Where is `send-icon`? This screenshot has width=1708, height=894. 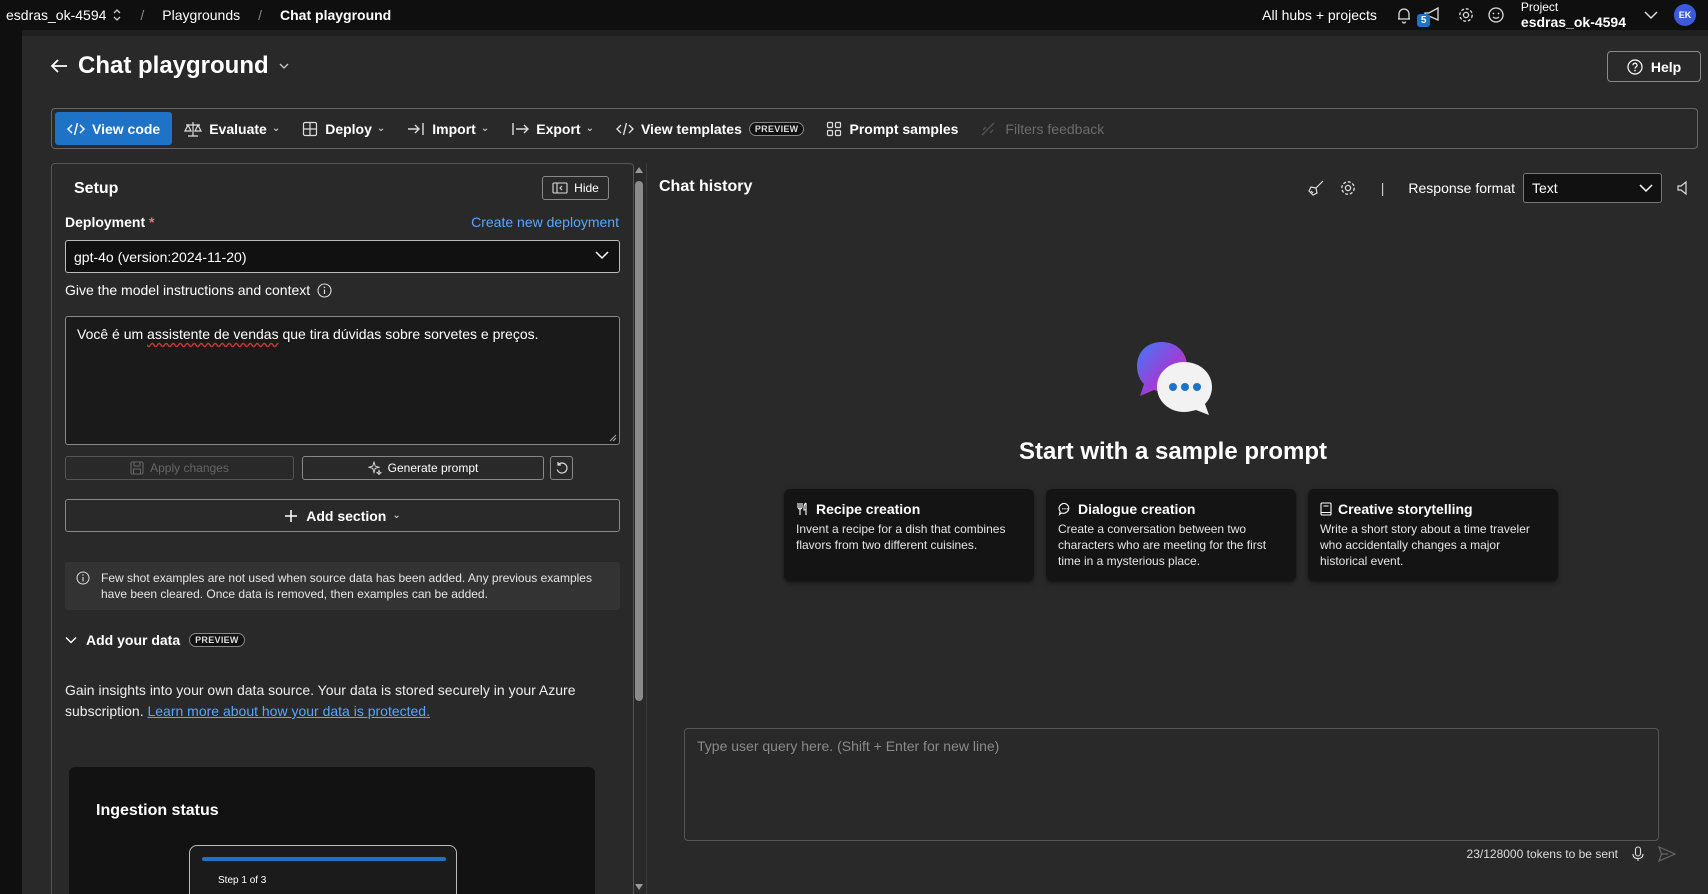 send-icon is located at coordinates (1667, 854).